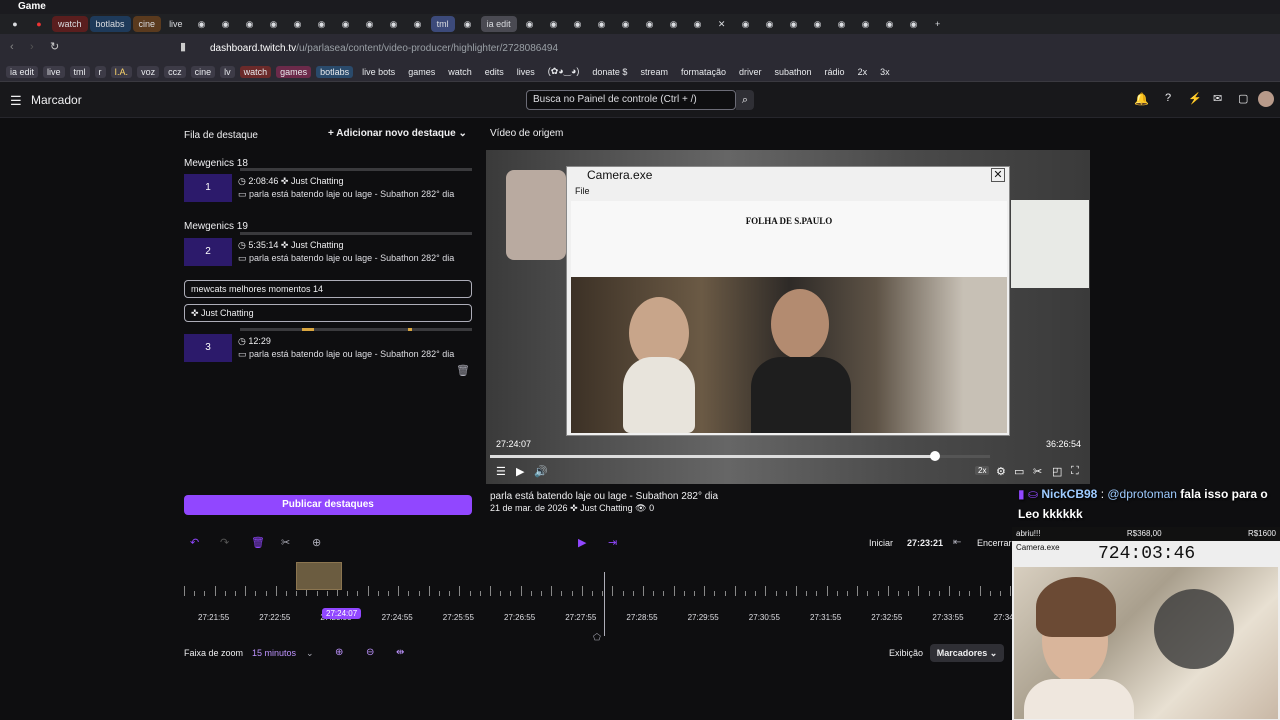  I want to click on forward-icon: ›, so click(32, 47).